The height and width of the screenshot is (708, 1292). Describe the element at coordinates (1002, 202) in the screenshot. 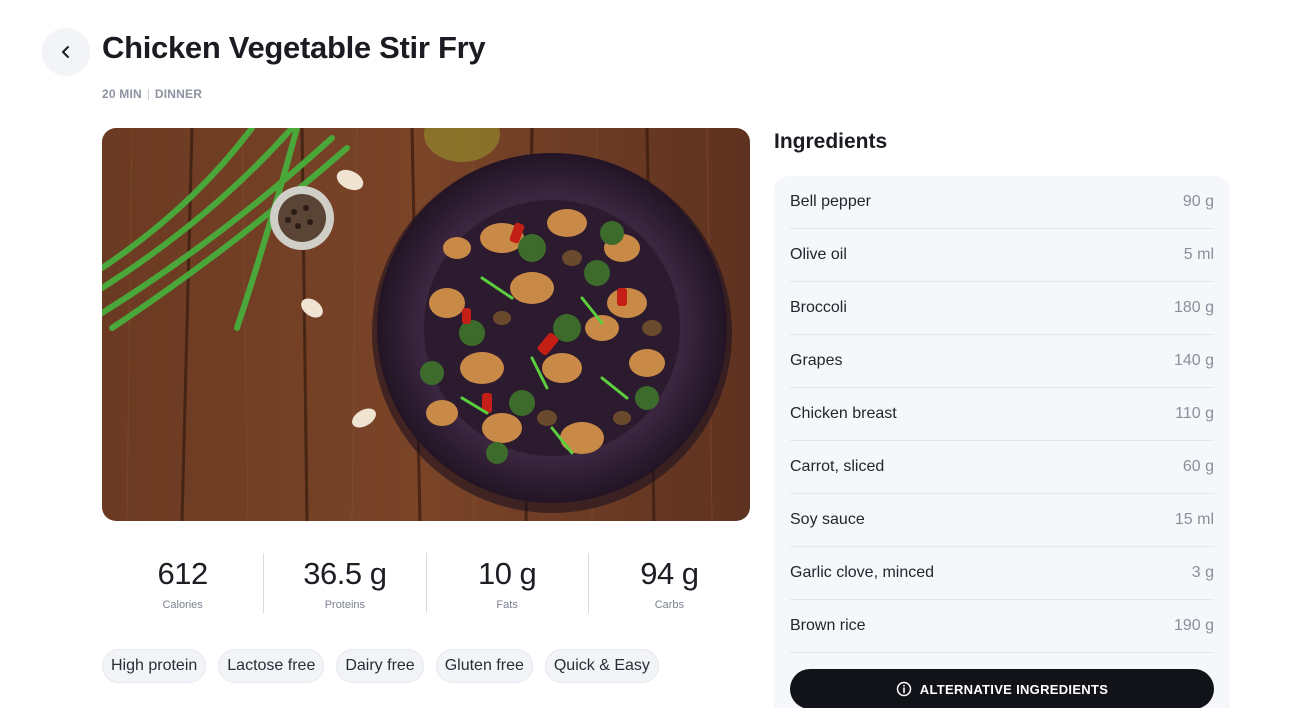

I see `ingredient-row: Bell pepper 90 g` at that location.